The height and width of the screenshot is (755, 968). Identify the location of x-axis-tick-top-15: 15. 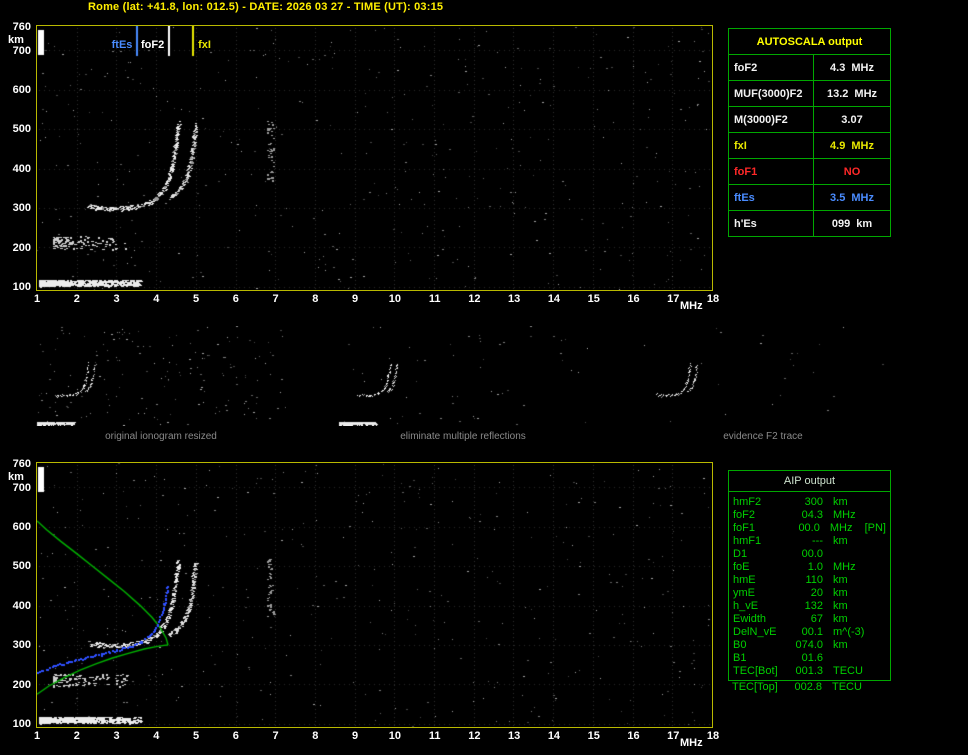
(593, 299).